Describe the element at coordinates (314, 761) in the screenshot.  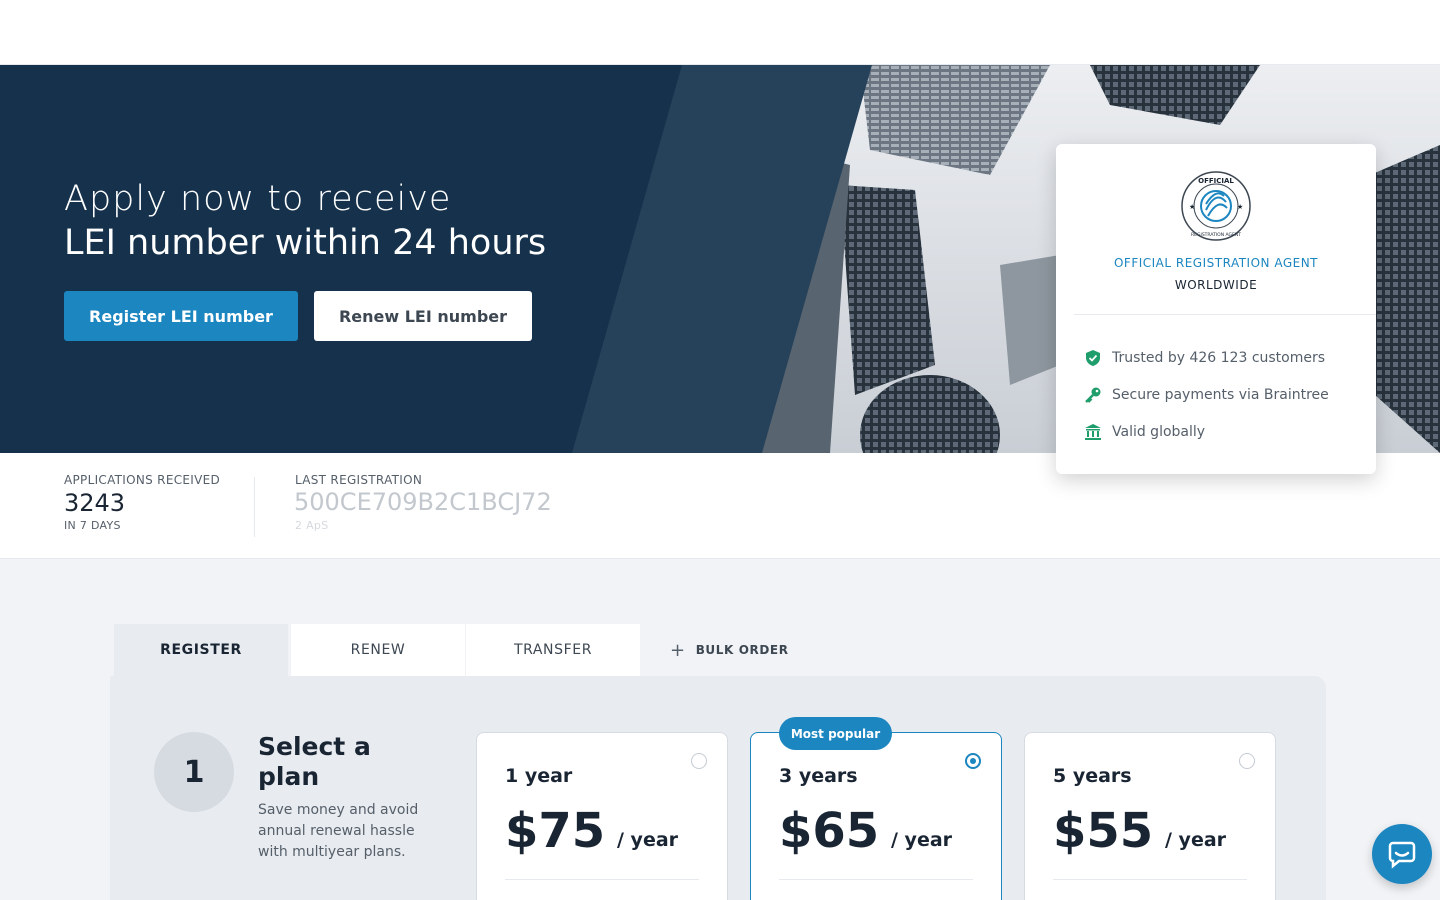
I see `step-title: Select a plan` at that location.